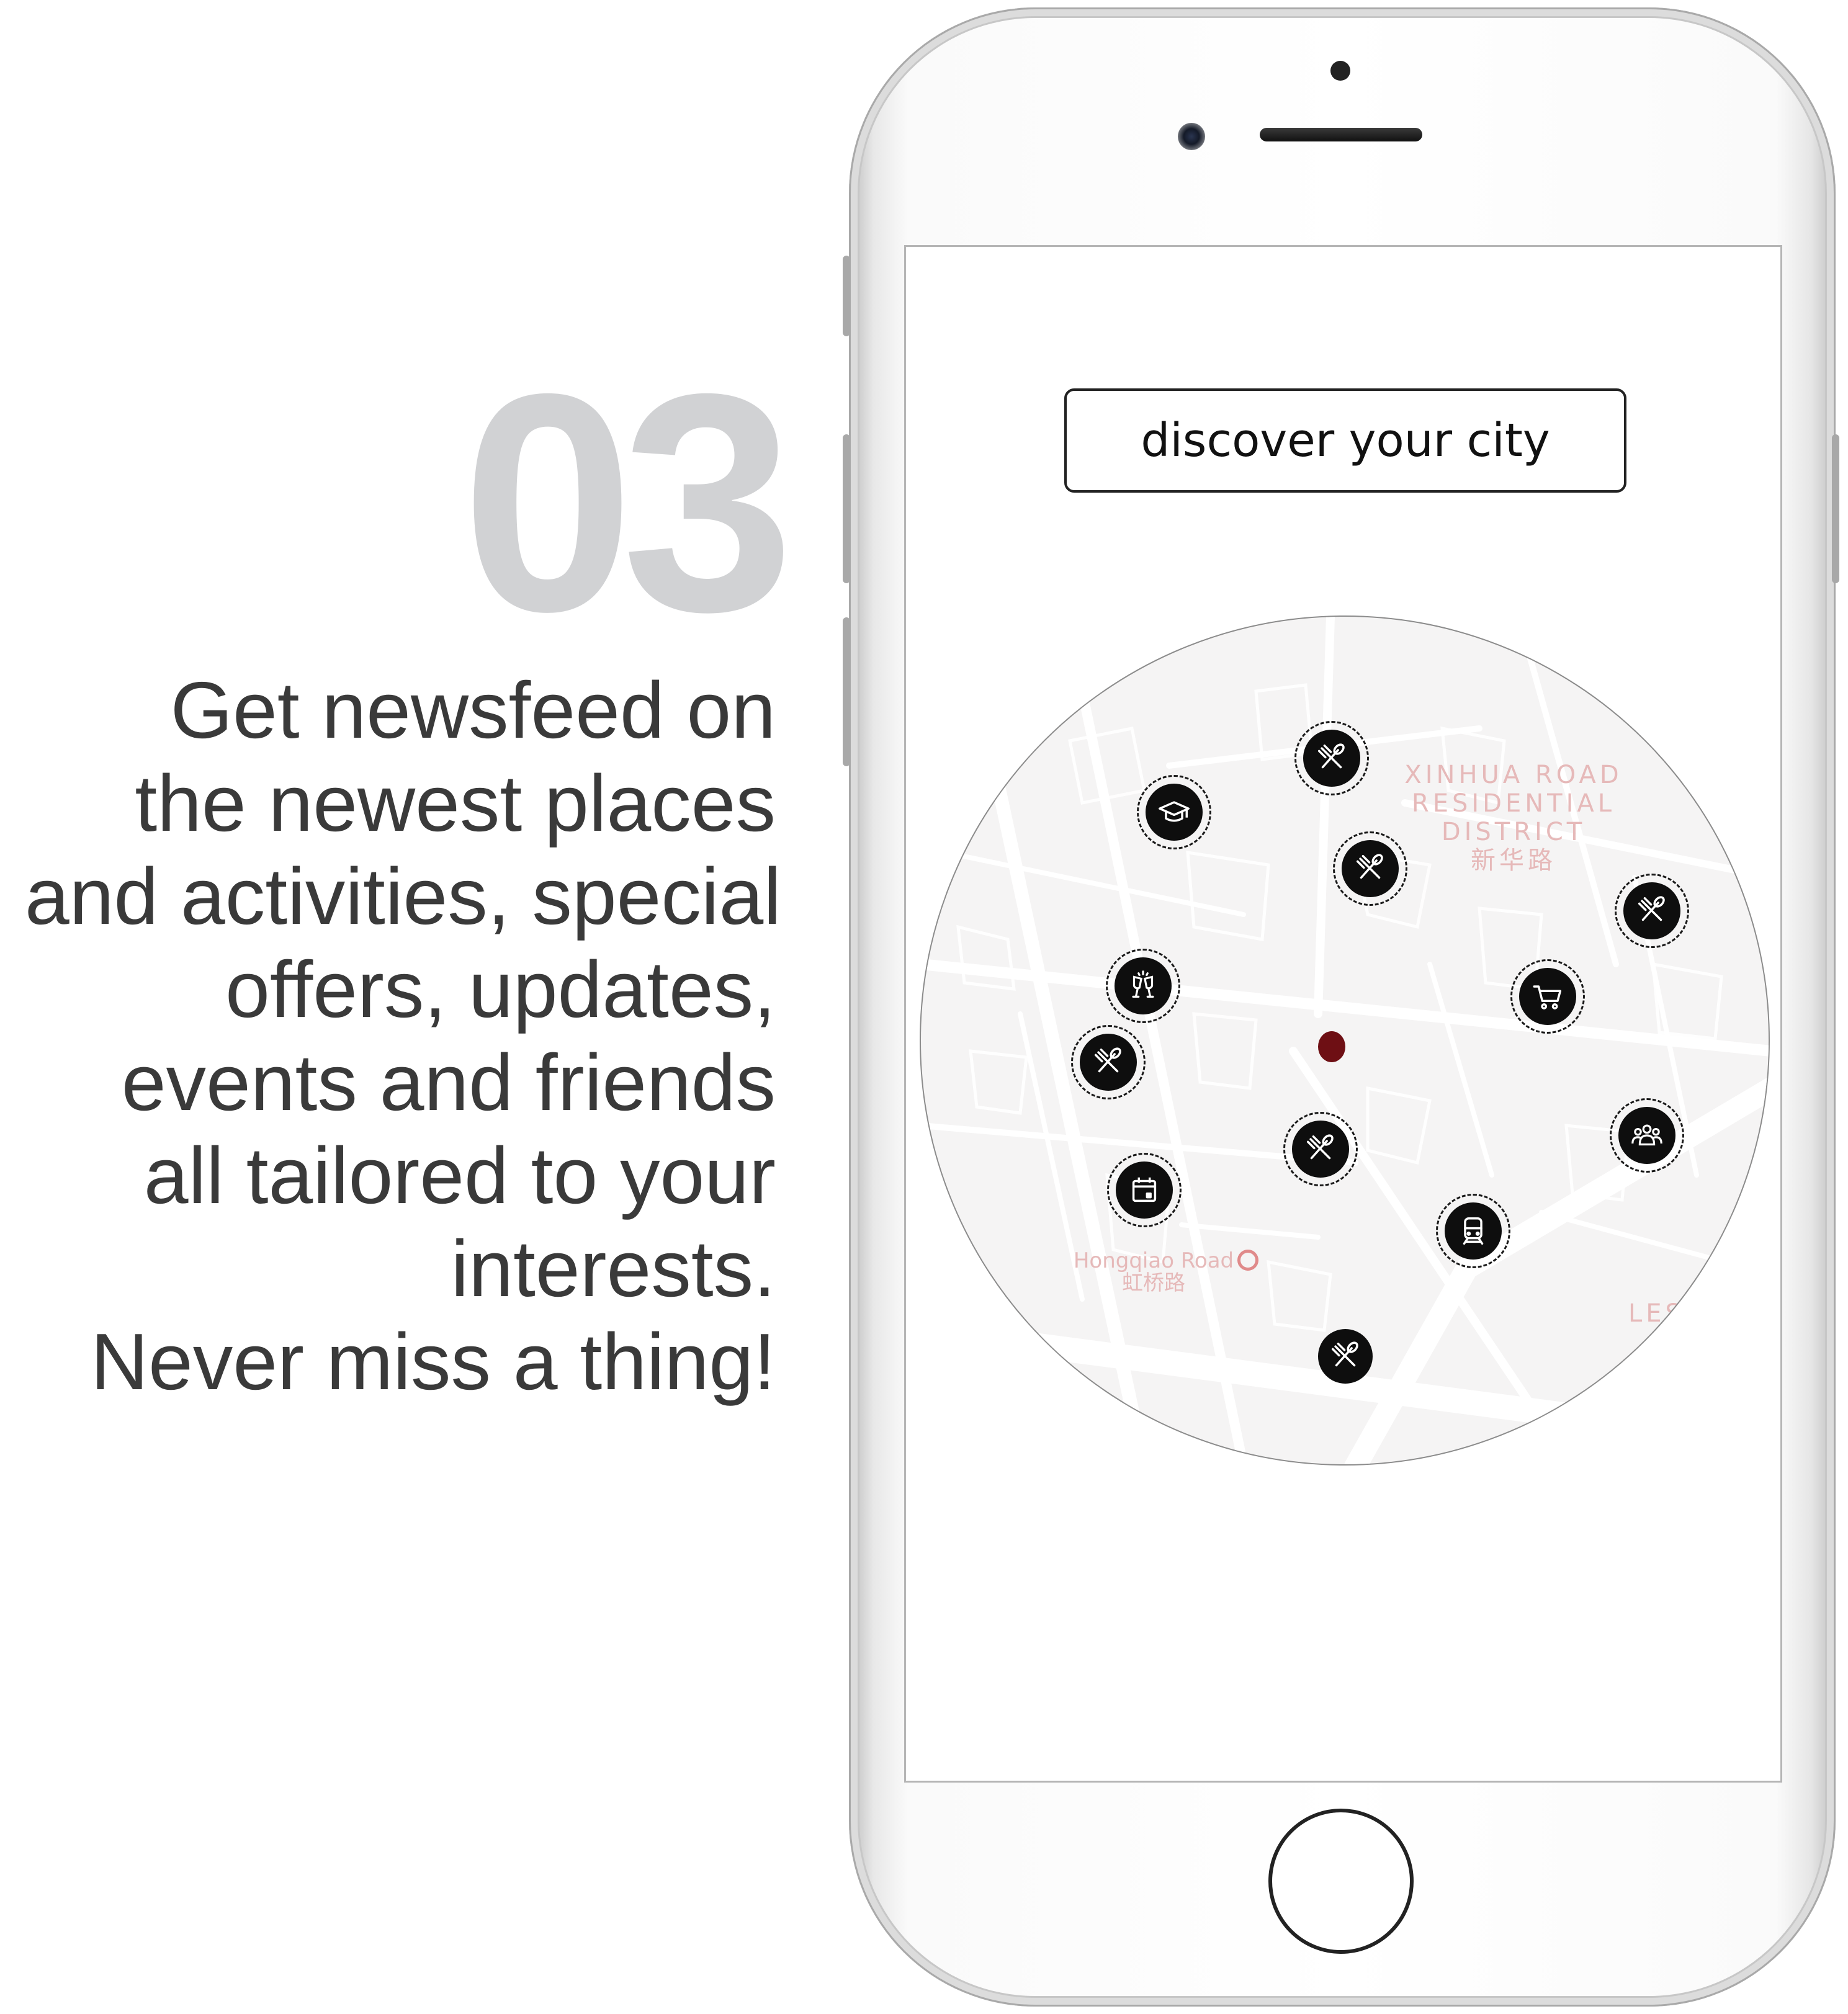  I want to click on proximity-sensor, so click(1340, 71).